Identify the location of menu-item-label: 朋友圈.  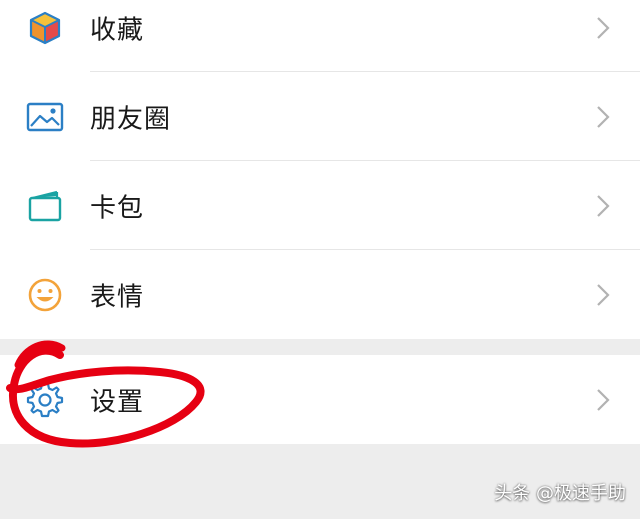
(131, 119).